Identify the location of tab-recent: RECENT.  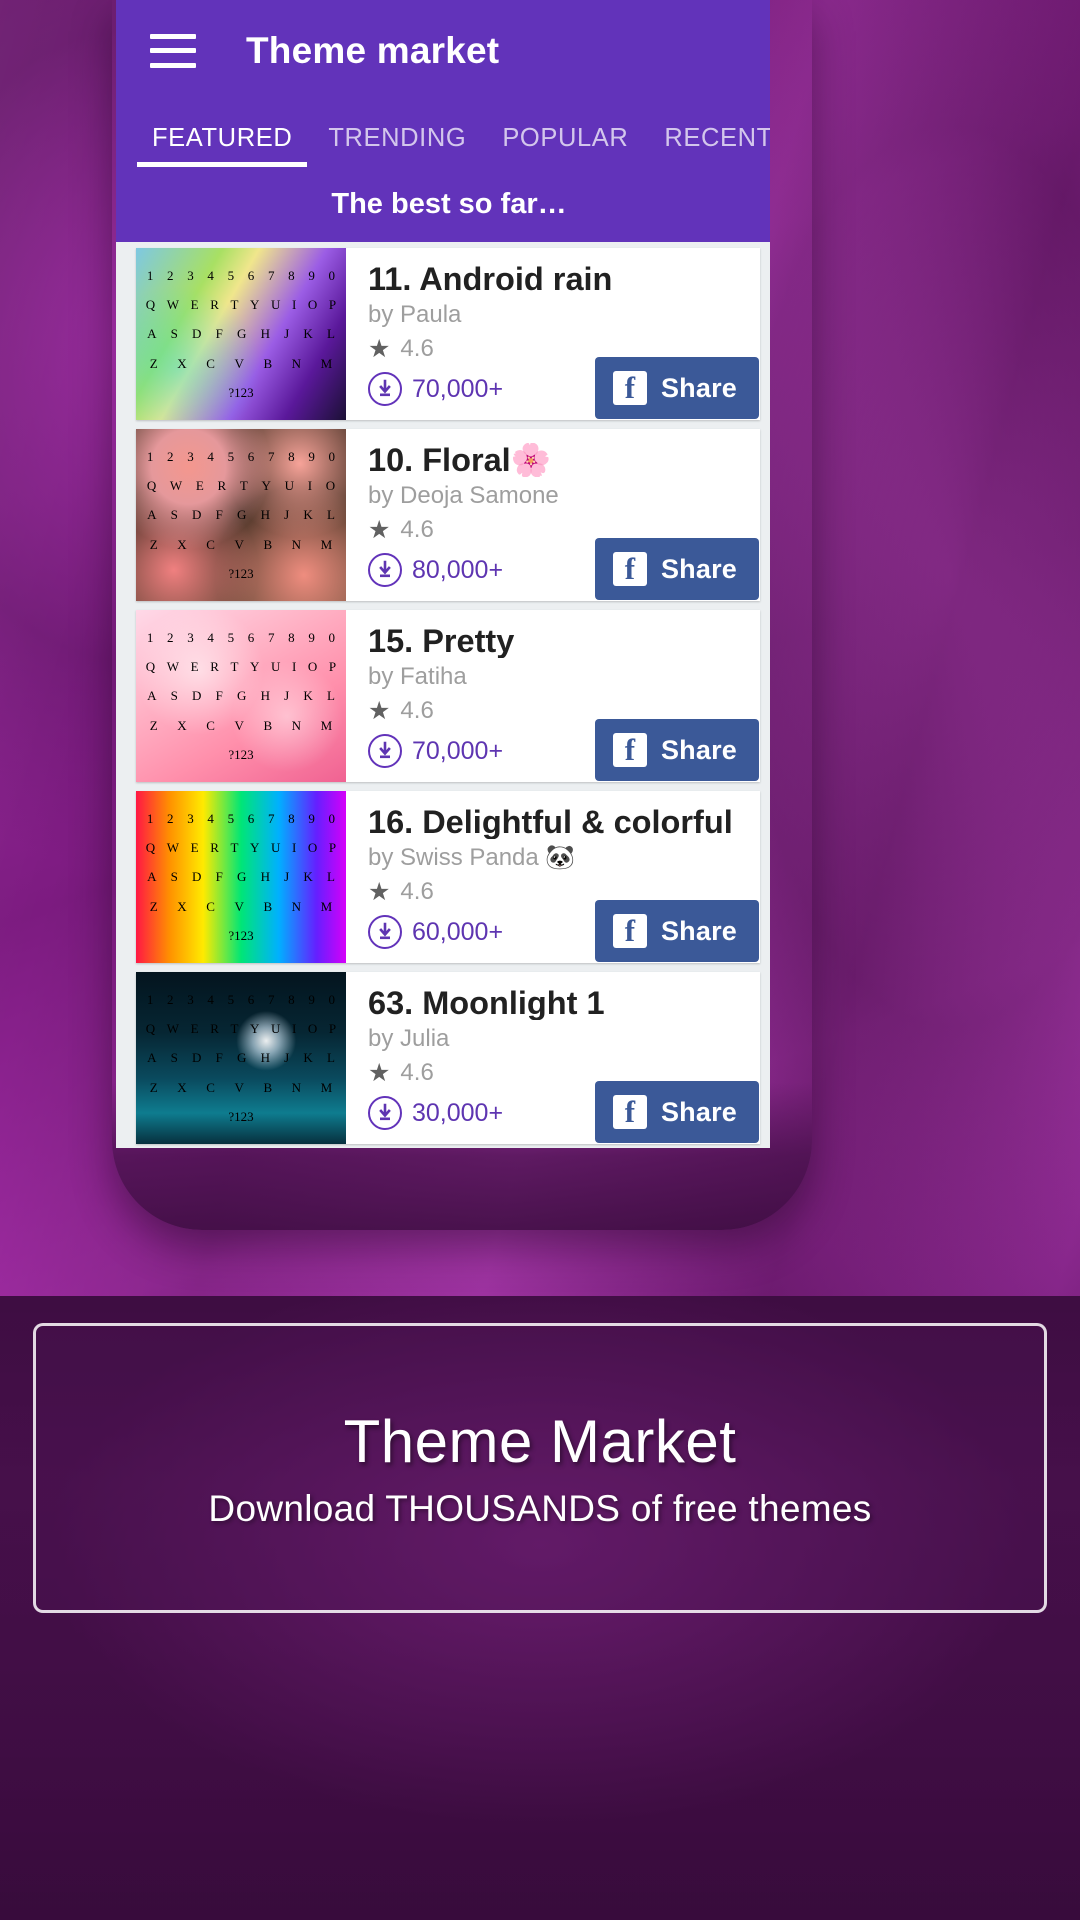
(708, 145).